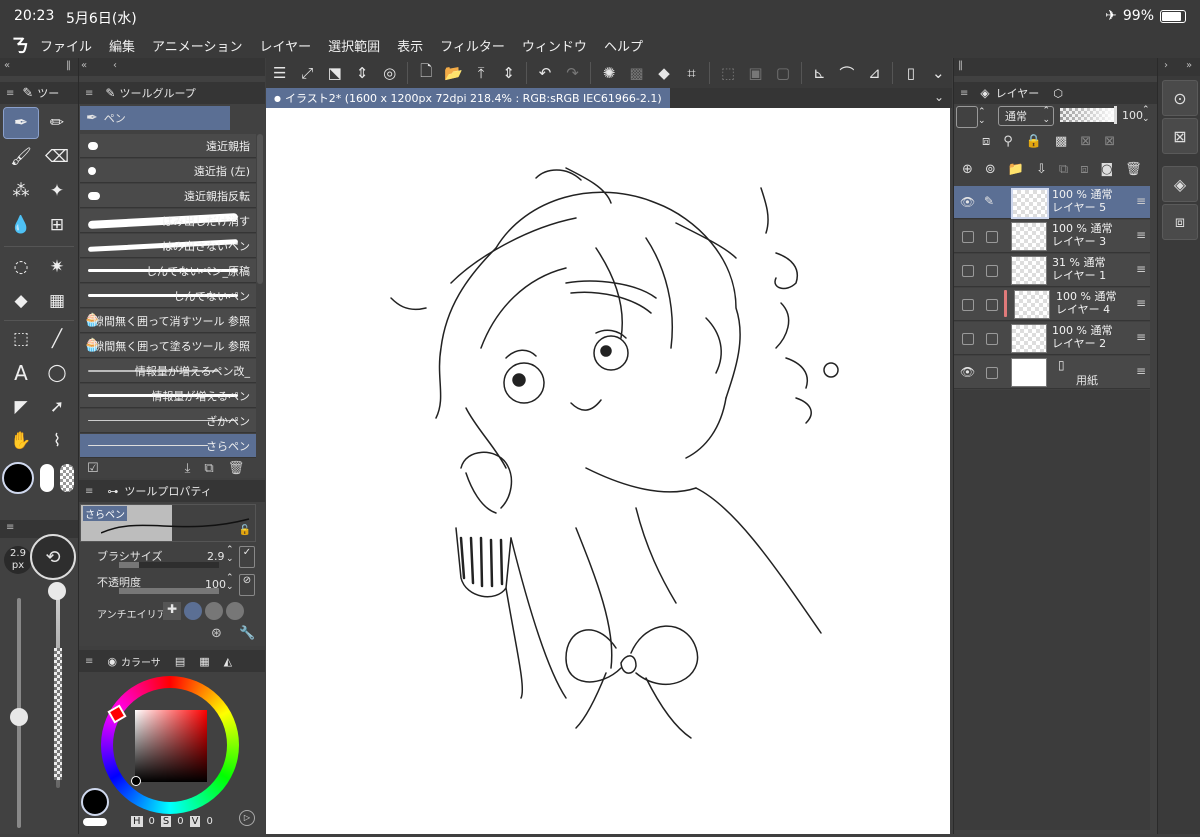 The width and height of the screenshot is (1200, 837). Describe the element at coordinates (168, 221) in the screenshot. I see `brush-item: はみ出しだけ消す` at that location.